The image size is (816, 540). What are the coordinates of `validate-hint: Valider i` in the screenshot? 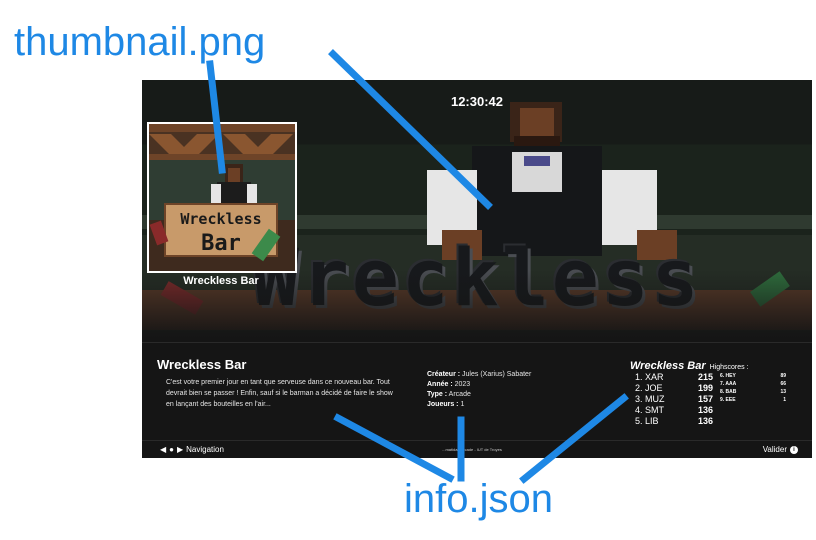 It's located at (780, 449).